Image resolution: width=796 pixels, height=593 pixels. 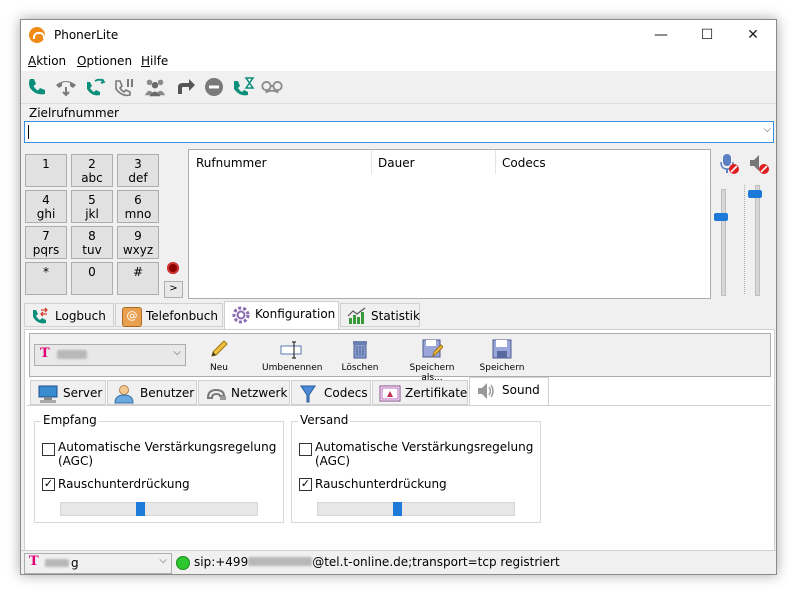 I want to click on tab-logbuch: Logbuch, so click(x=69, y=315).